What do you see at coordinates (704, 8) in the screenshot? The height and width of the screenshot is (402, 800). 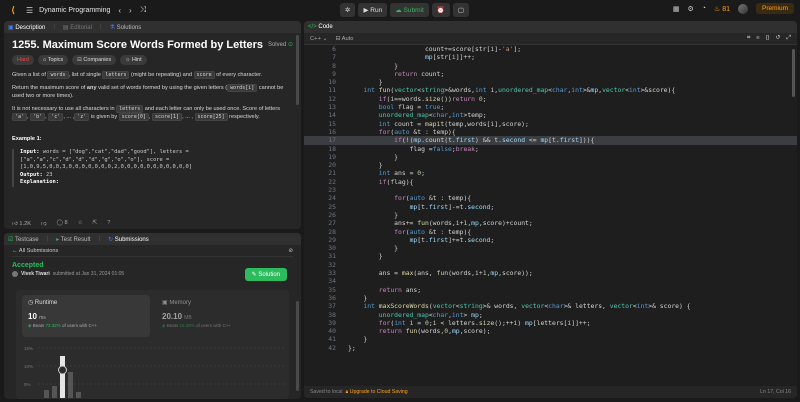 I see `bell-icon: ◔` at bounding box center [704, 8].